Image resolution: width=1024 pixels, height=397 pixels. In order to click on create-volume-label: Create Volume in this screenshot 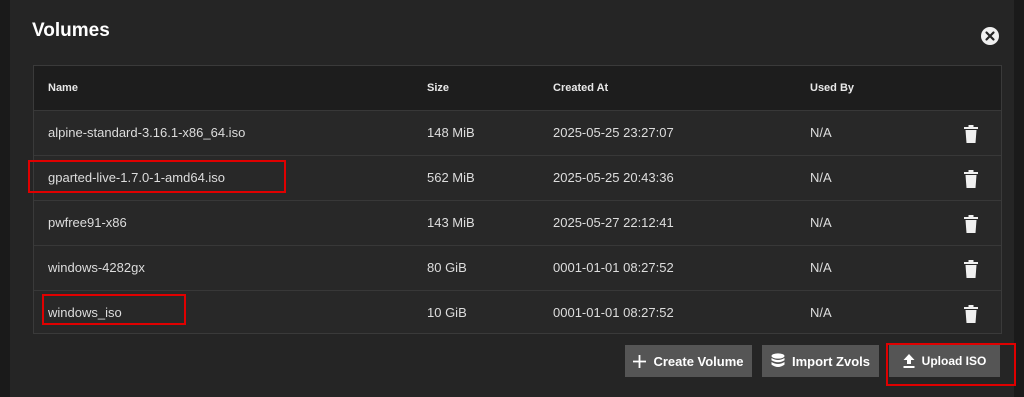, I will do `click(698, 361)`.